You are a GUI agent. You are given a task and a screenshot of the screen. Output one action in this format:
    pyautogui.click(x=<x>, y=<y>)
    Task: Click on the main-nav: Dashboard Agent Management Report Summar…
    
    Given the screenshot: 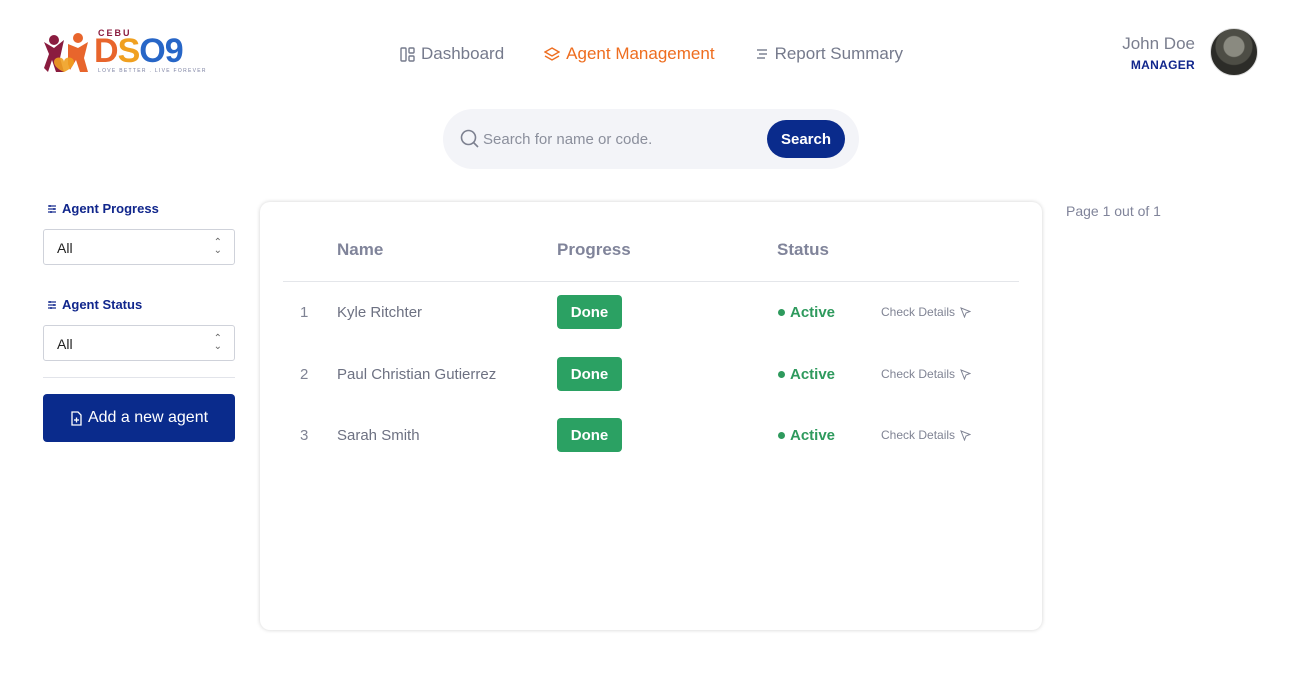 What is the action you would take?
    pyautogui.click(x=651, y=54)
    